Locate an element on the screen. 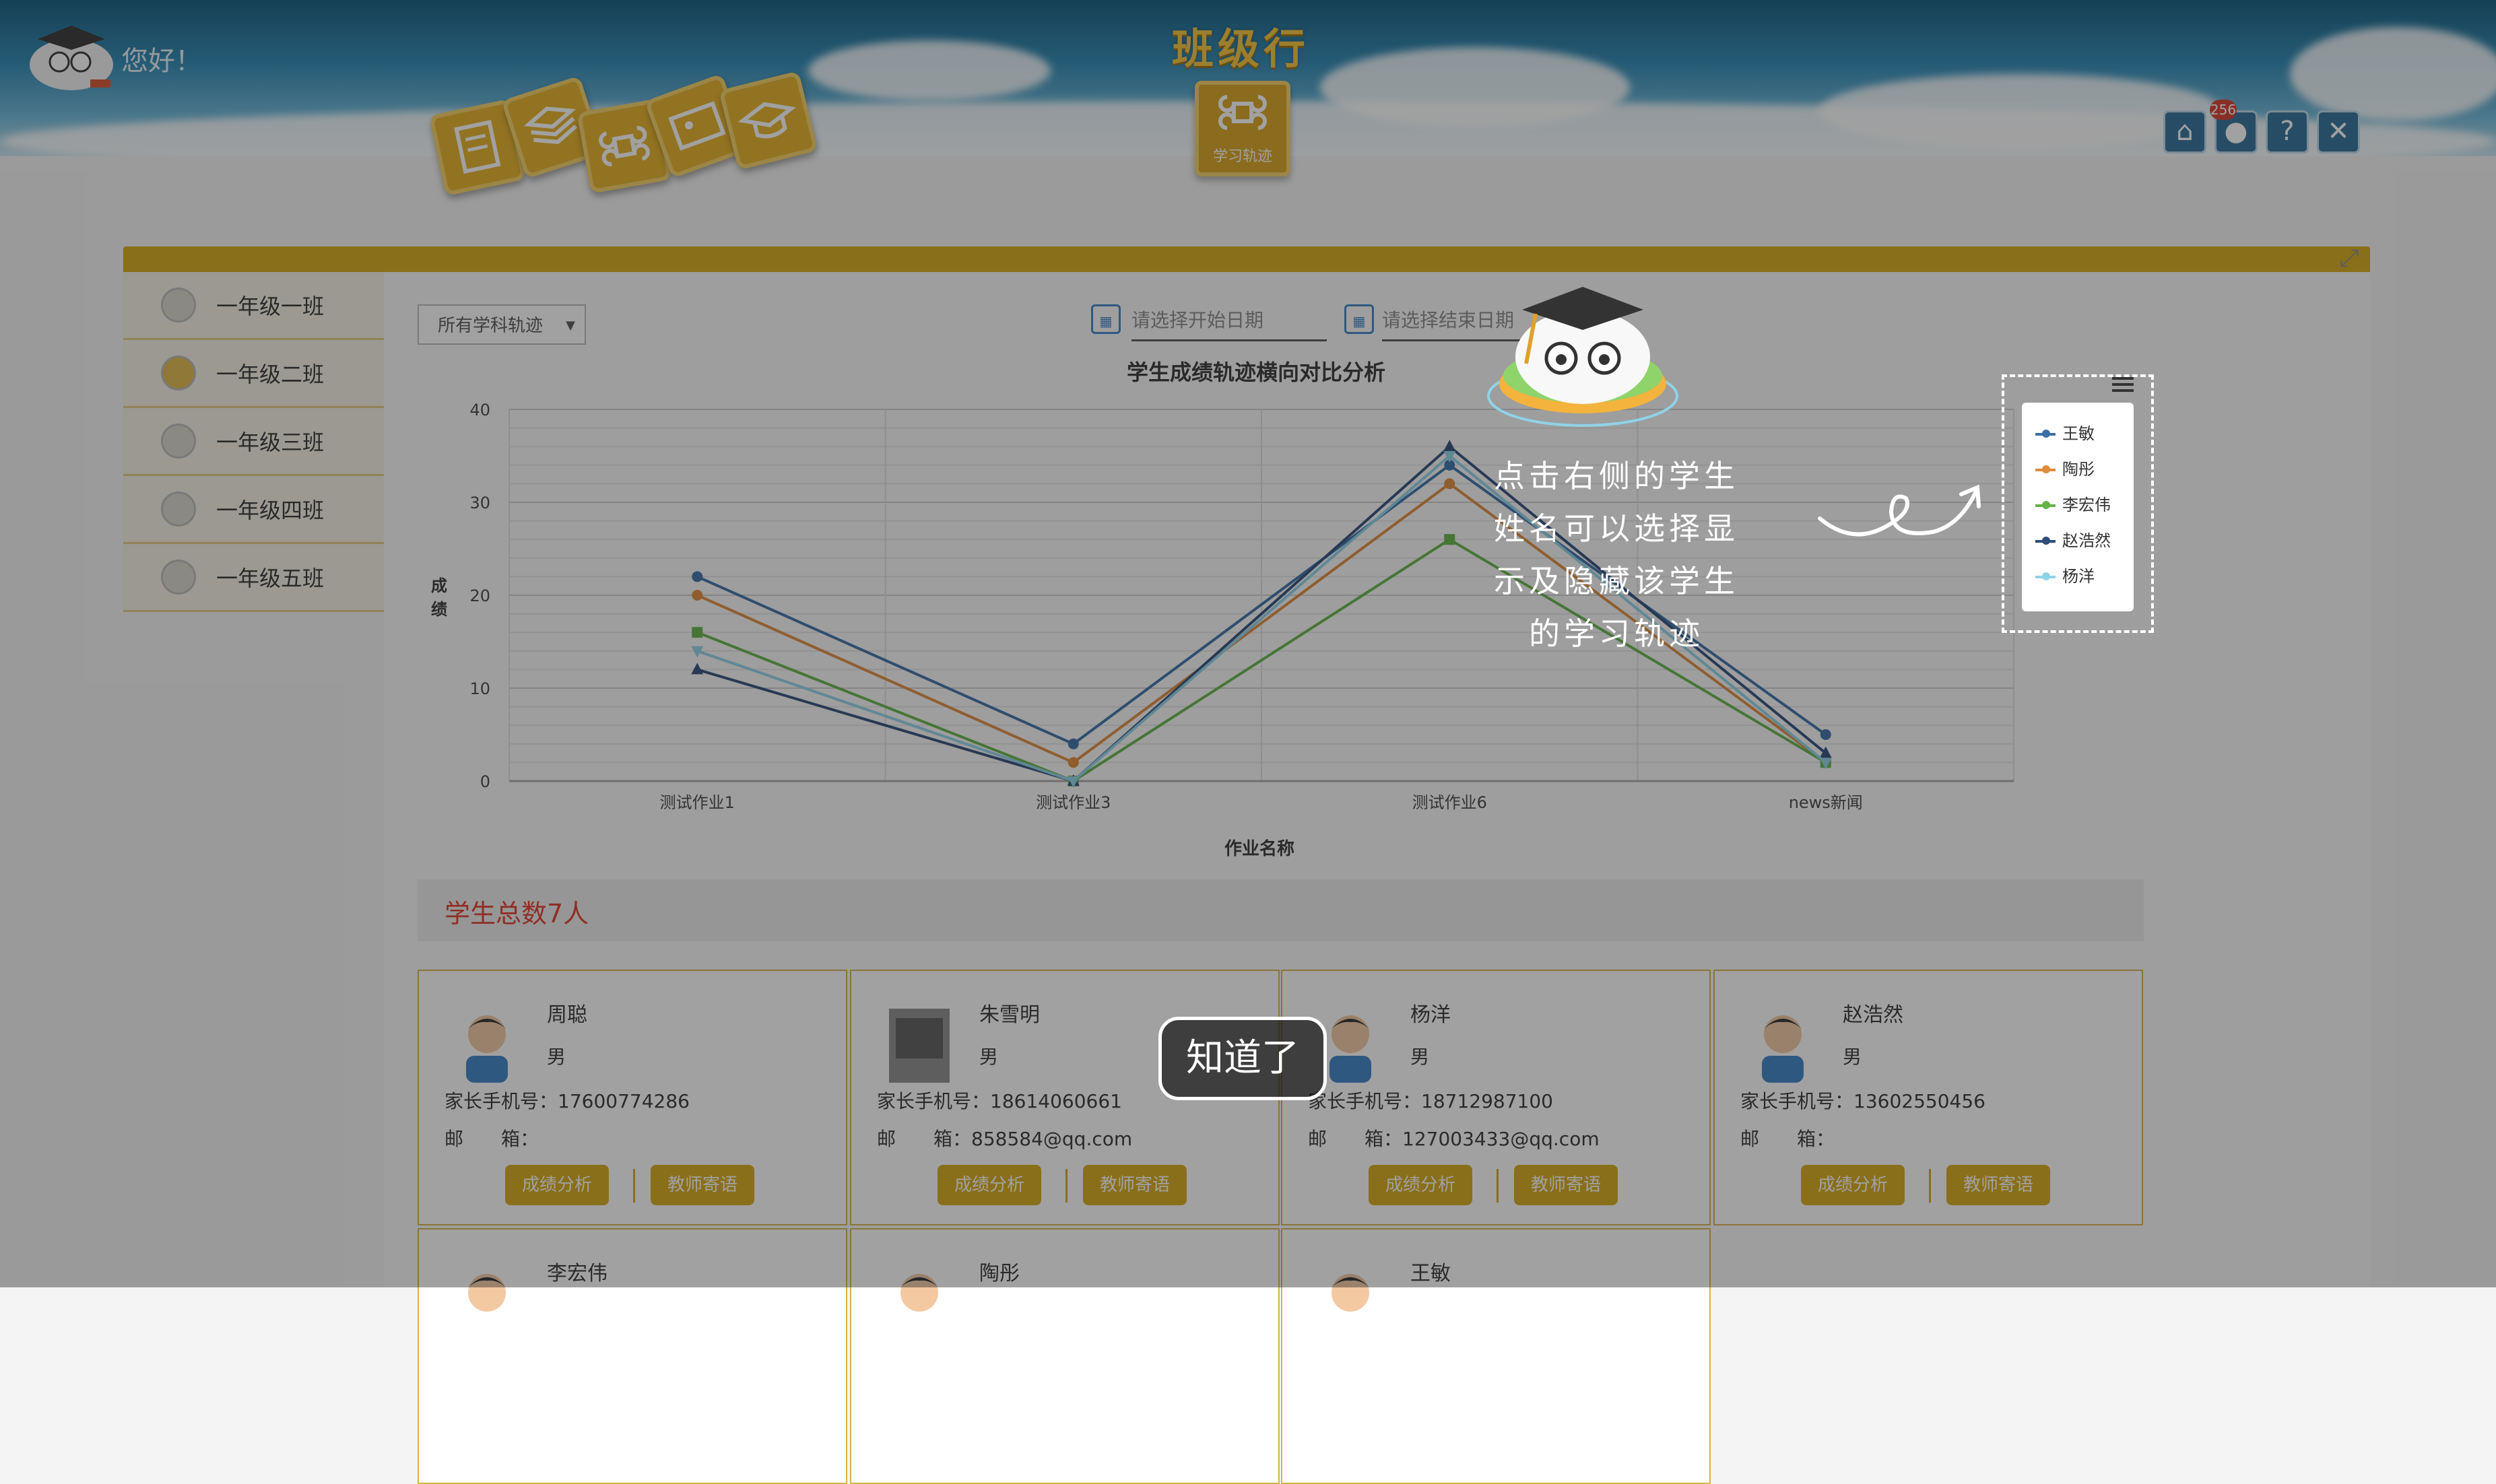 The image size is (2496, 1484). legend-label: 赵浩然 is located at coordinates (2086, 540).